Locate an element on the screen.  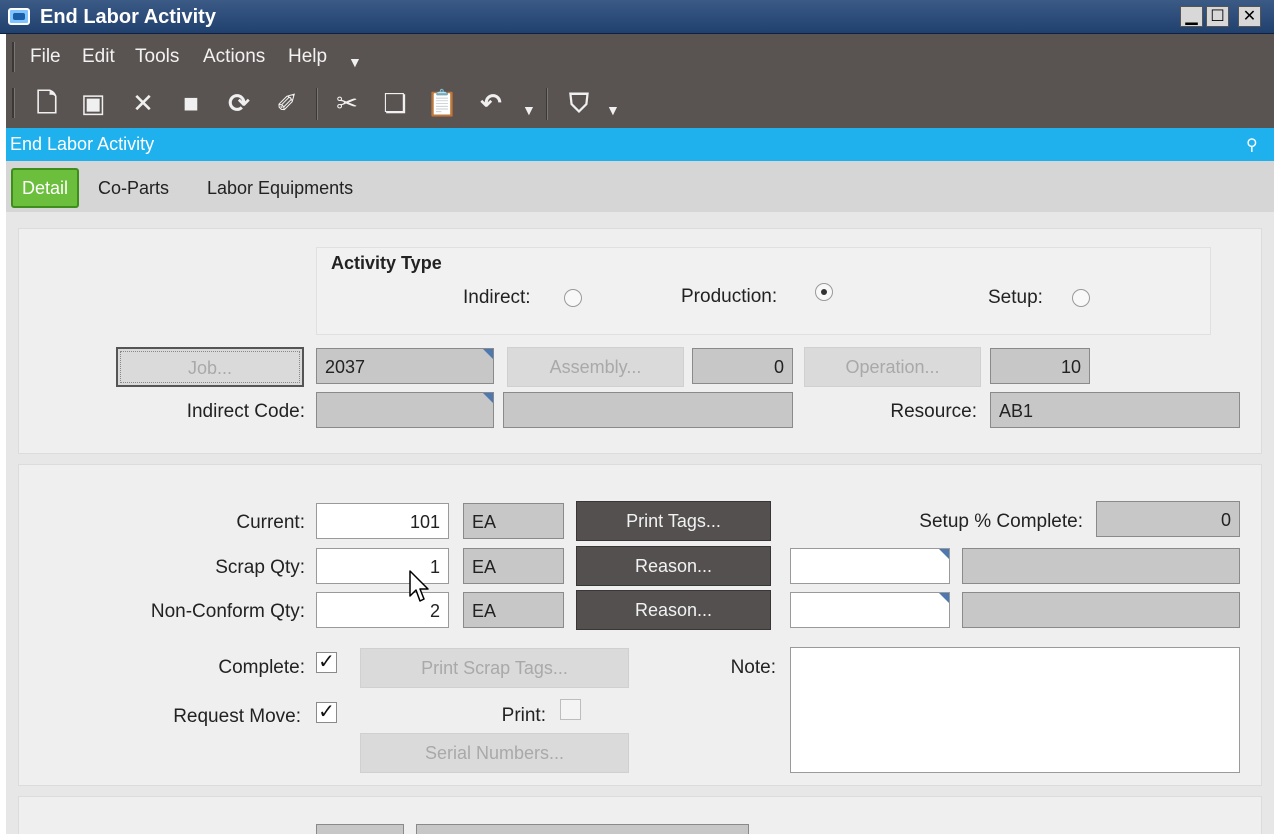
menu-bar: File Edit Tools Actions Help ▼ is located at coordinates (640, 57).